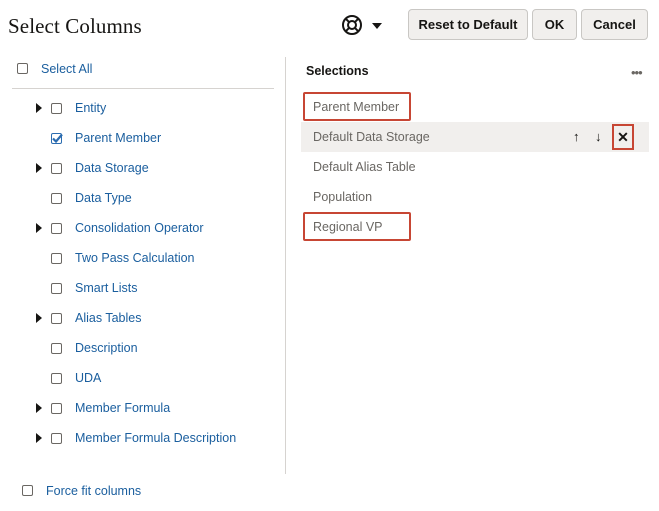 The image size is (659, 511). Describe the element at coordinates (56, 408) in the screenshot. I see `column-checkbox-member-formula` at that location.